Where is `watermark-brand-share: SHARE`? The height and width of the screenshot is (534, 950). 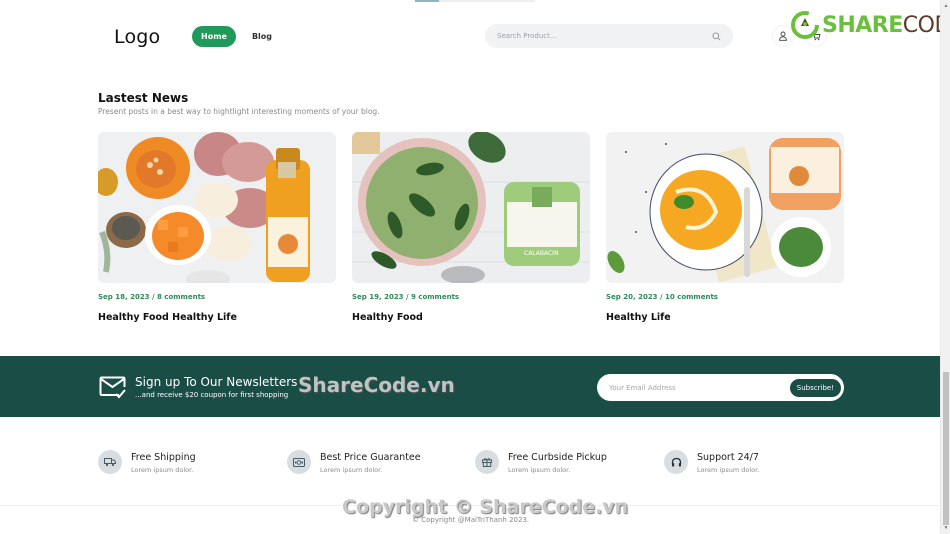
watermark-brand-share: SHARE is located at coordinates (862, 25).